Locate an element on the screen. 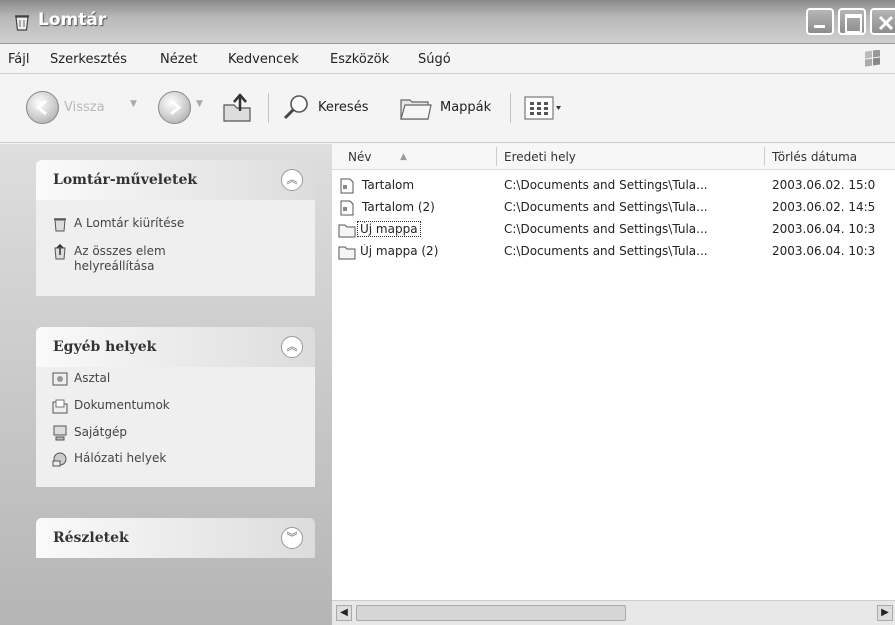 The width and height of the screenshot is (895, 625). panel-title: Egyéb helyek is located at coordinates (105, 347).